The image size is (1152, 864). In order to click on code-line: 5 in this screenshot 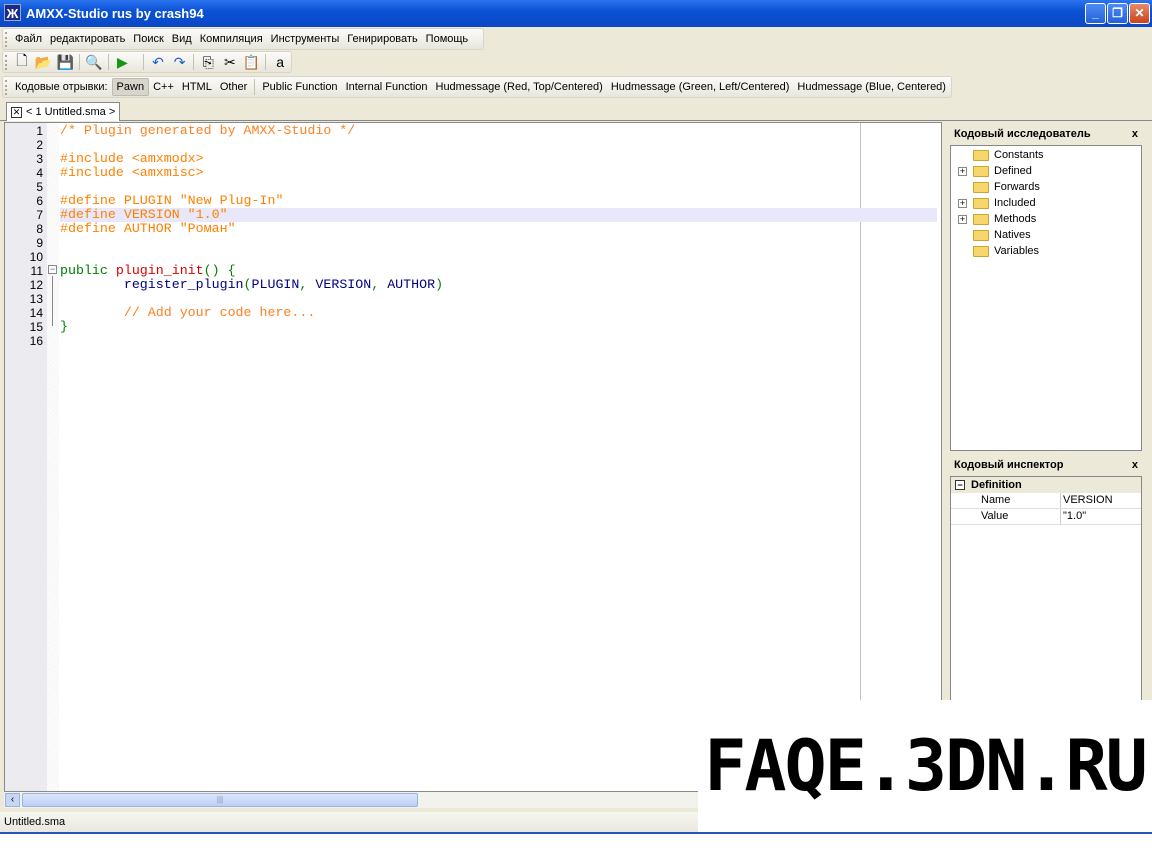, I will do `click(473, 187)`.